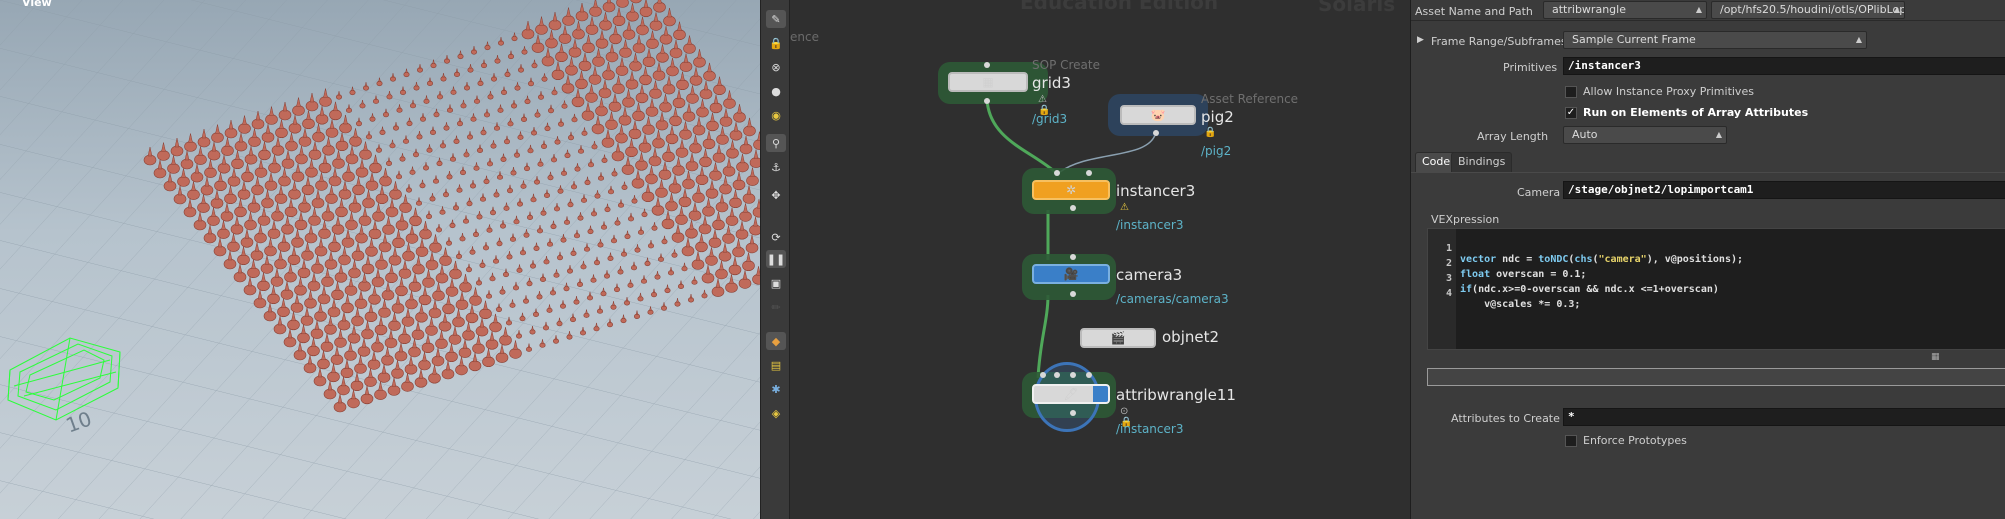 This screenshot has height=519, width=2005. Describe the element at coordinates (776, 237) in the screenshot. I see `transform-icon: ⟳` at that location.